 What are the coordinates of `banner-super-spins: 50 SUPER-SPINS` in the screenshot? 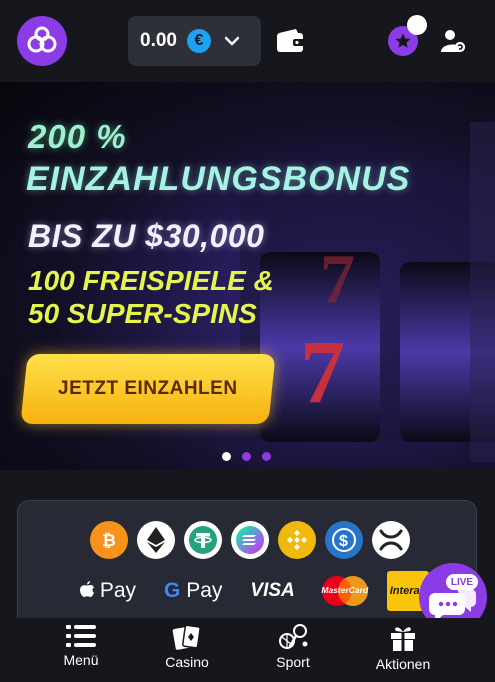 It's located at (142, 313).